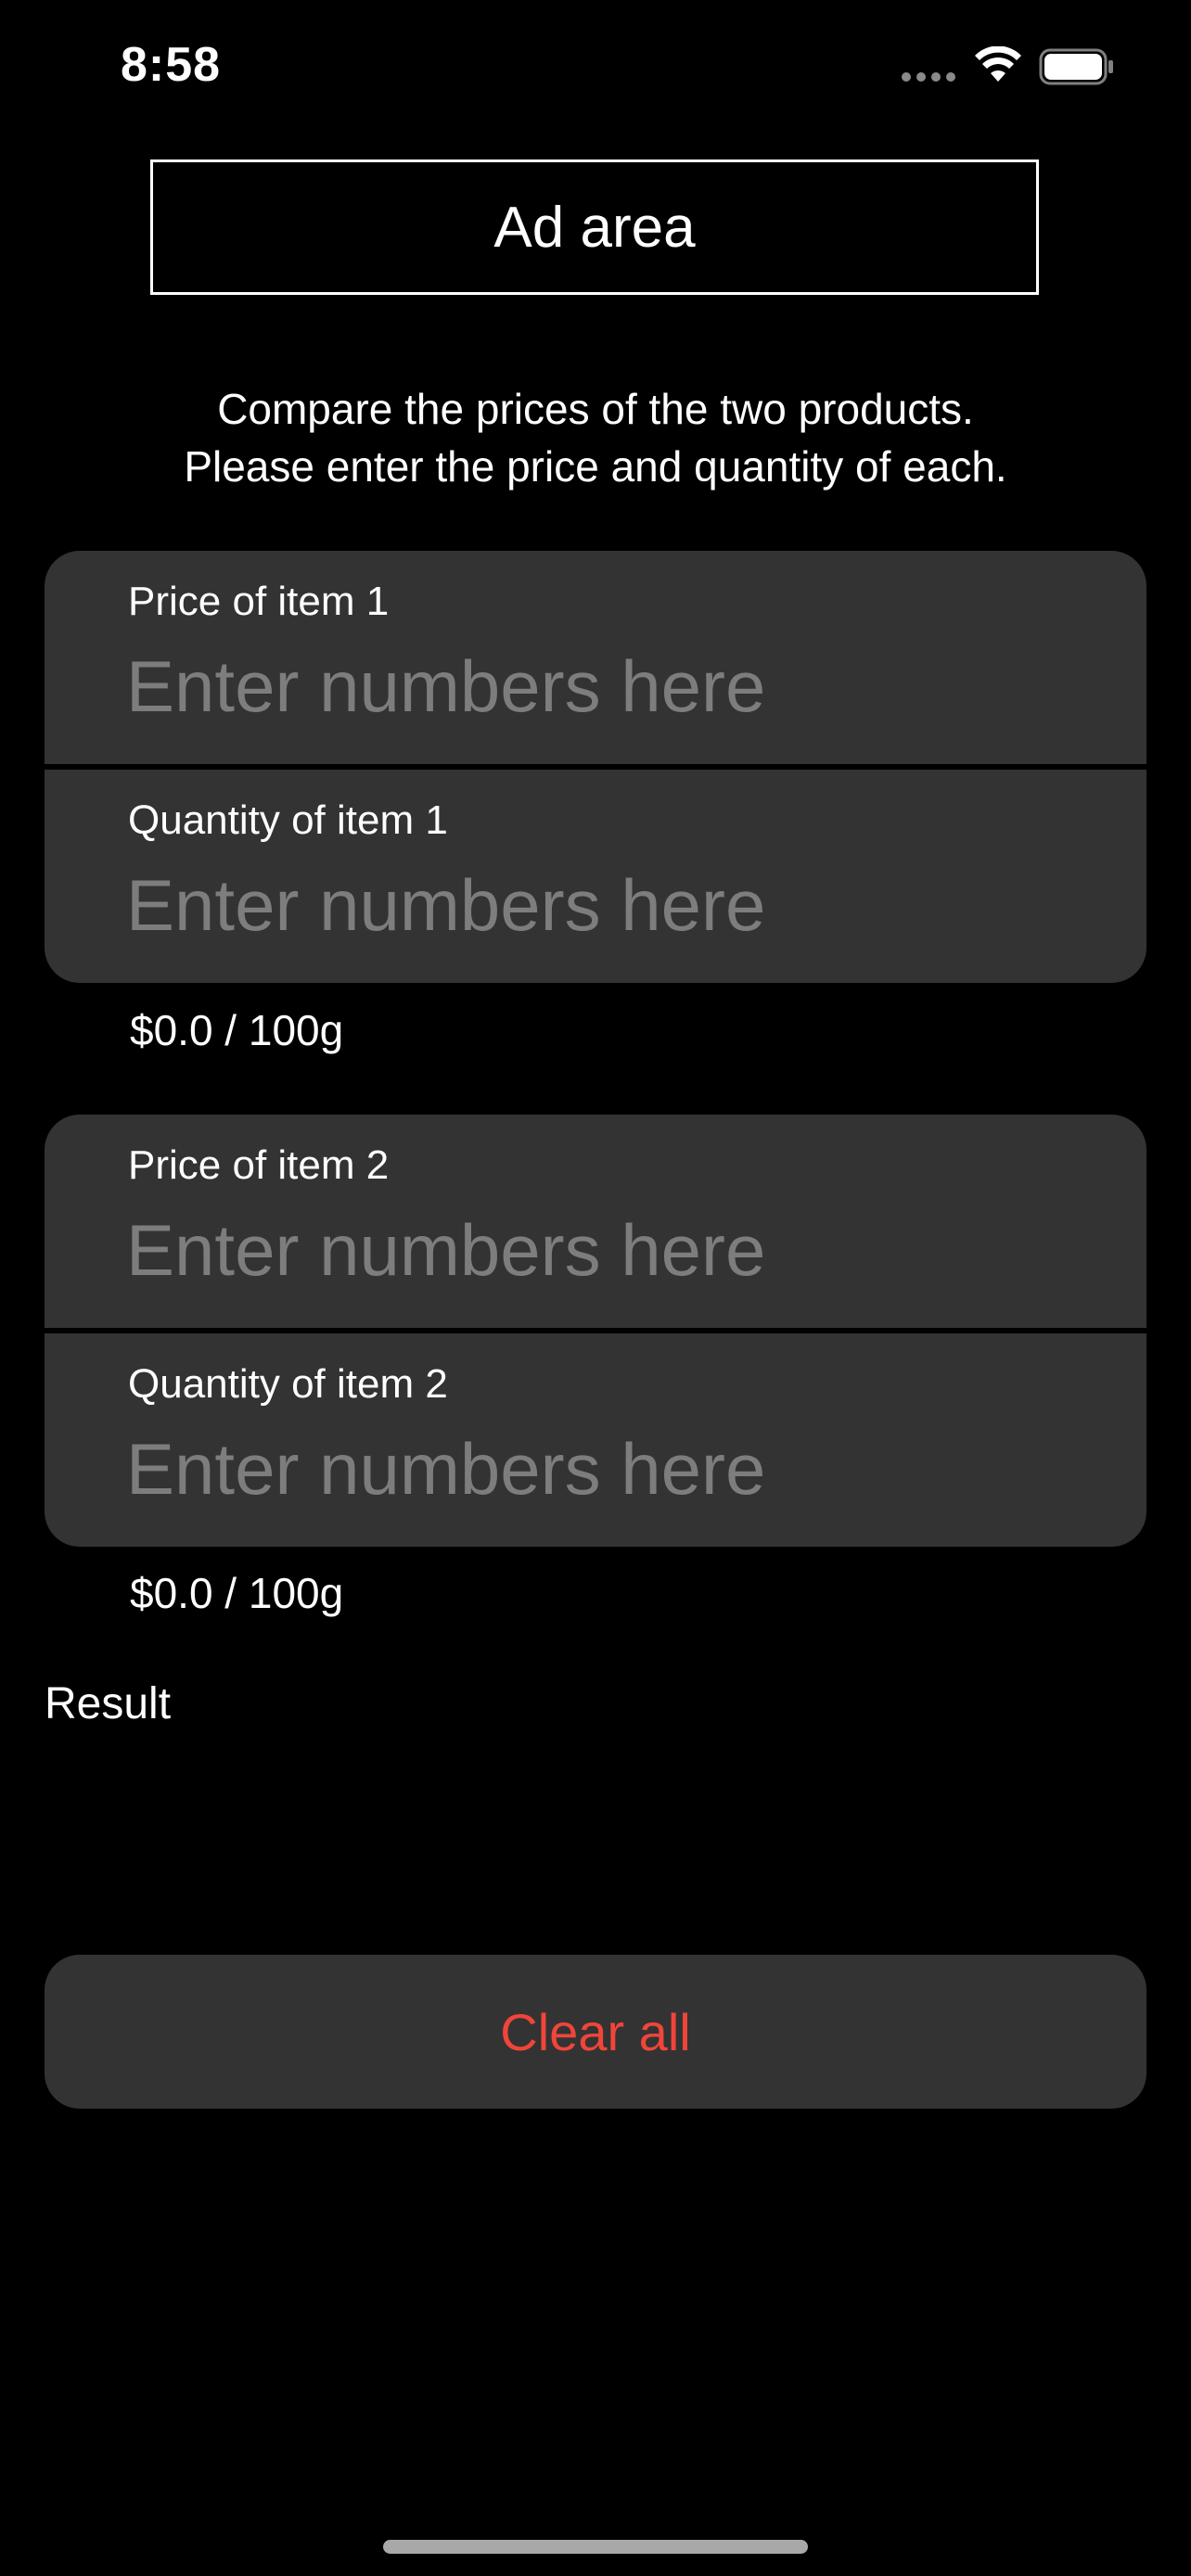 The height and width of the screenshot is (2576, 1191). I want to click on item-2-price-input, so click(608, 1250).